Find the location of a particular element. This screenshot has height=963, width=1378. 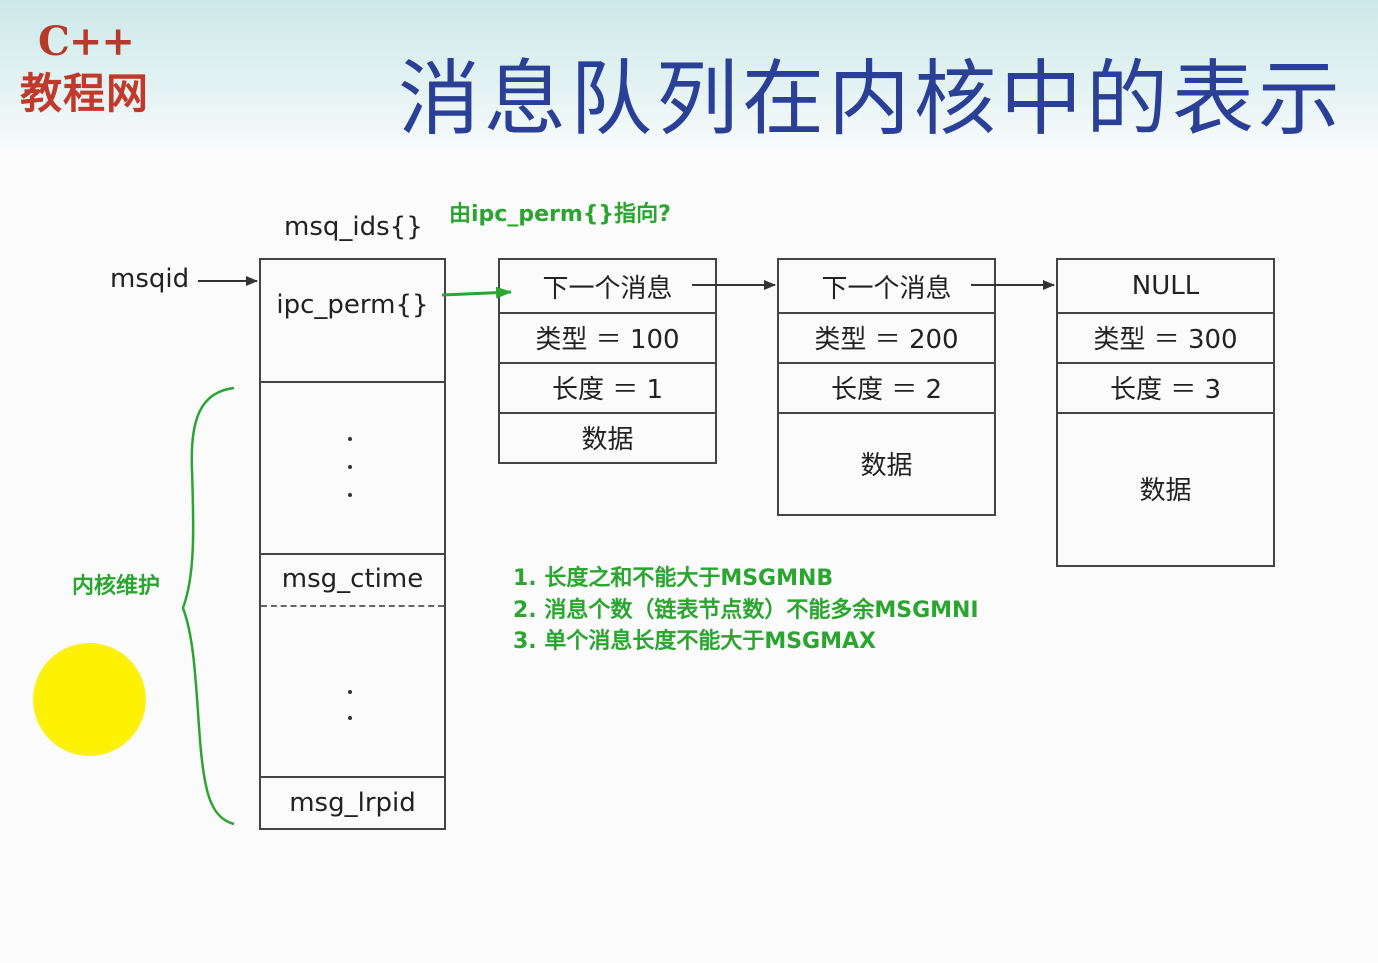

pointer-note: 由ipc_perm{}指向? is located at coordinates (560, 214).